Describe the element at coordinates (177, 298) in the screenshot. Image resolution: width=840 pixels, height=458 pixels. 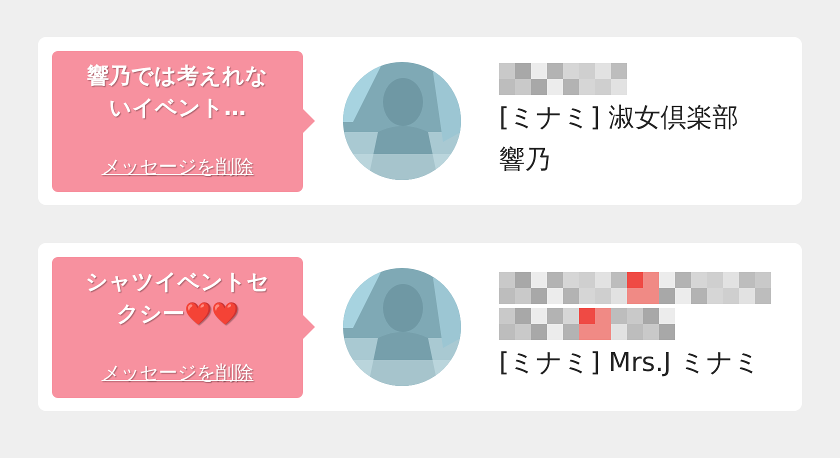
I see `message-preview: シャツイベントセクシー❤❤` at that location.